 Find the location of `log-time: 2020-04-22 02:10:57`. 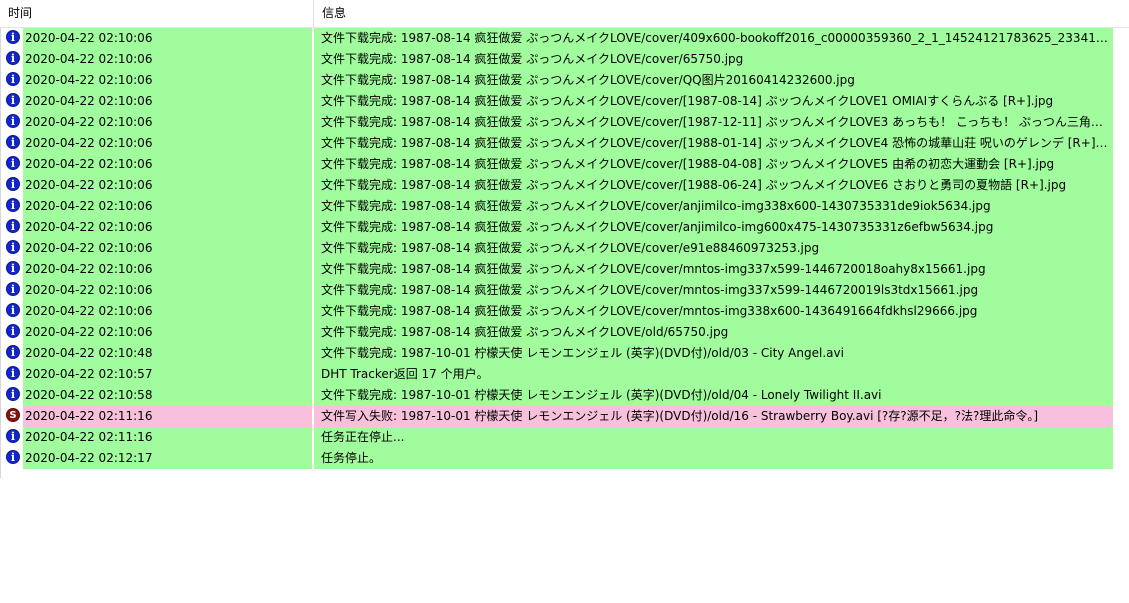

log-time: 2020-04-22 02:10:57 is located at coordinates (89, 374).